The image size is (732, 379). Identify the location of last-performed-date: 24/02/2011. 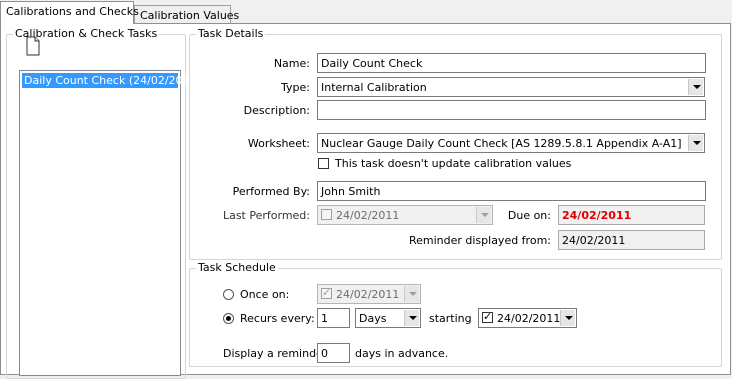
(405, 215).